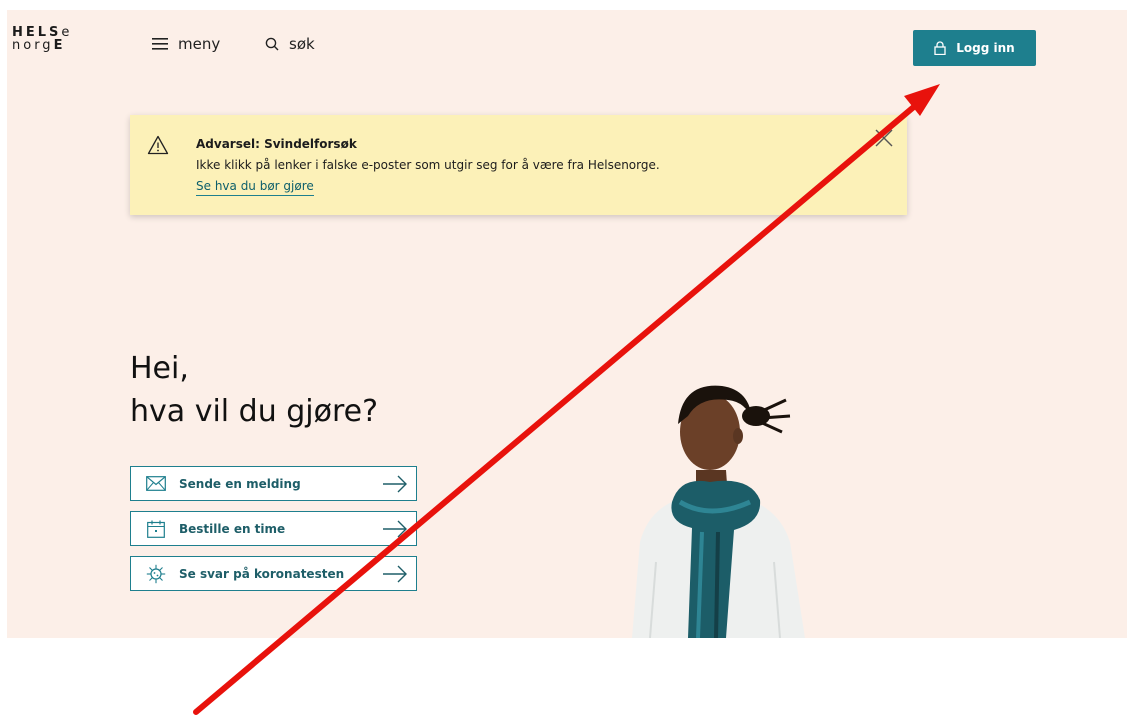  What do you see at coordinates (940, 48) in the screenshot?
I see `lock-icon` at bounding box center [940, 48].